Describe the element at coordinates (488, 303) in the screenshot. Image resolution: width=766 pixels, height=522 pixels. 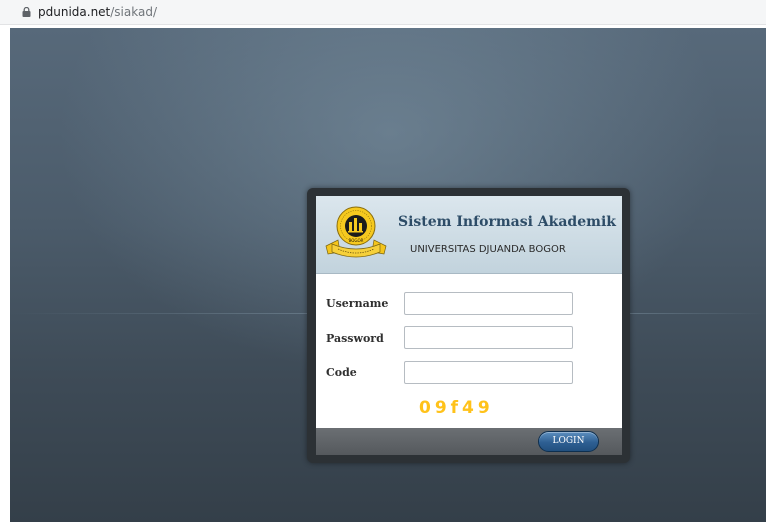
I see `username-input` at that location.